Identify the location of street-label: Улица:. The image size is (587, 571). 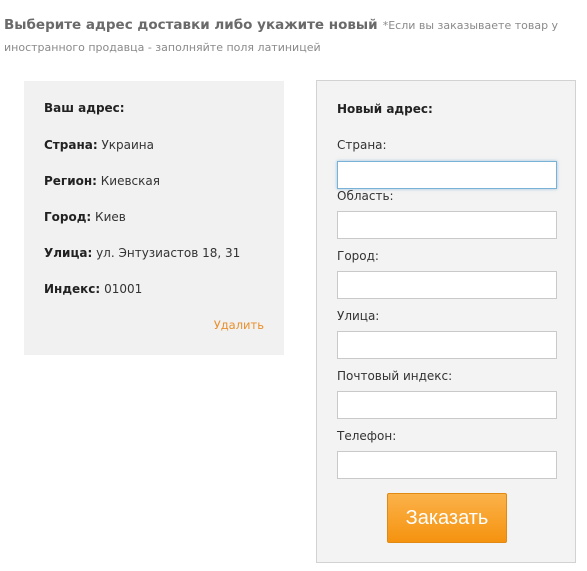
(358, 316).